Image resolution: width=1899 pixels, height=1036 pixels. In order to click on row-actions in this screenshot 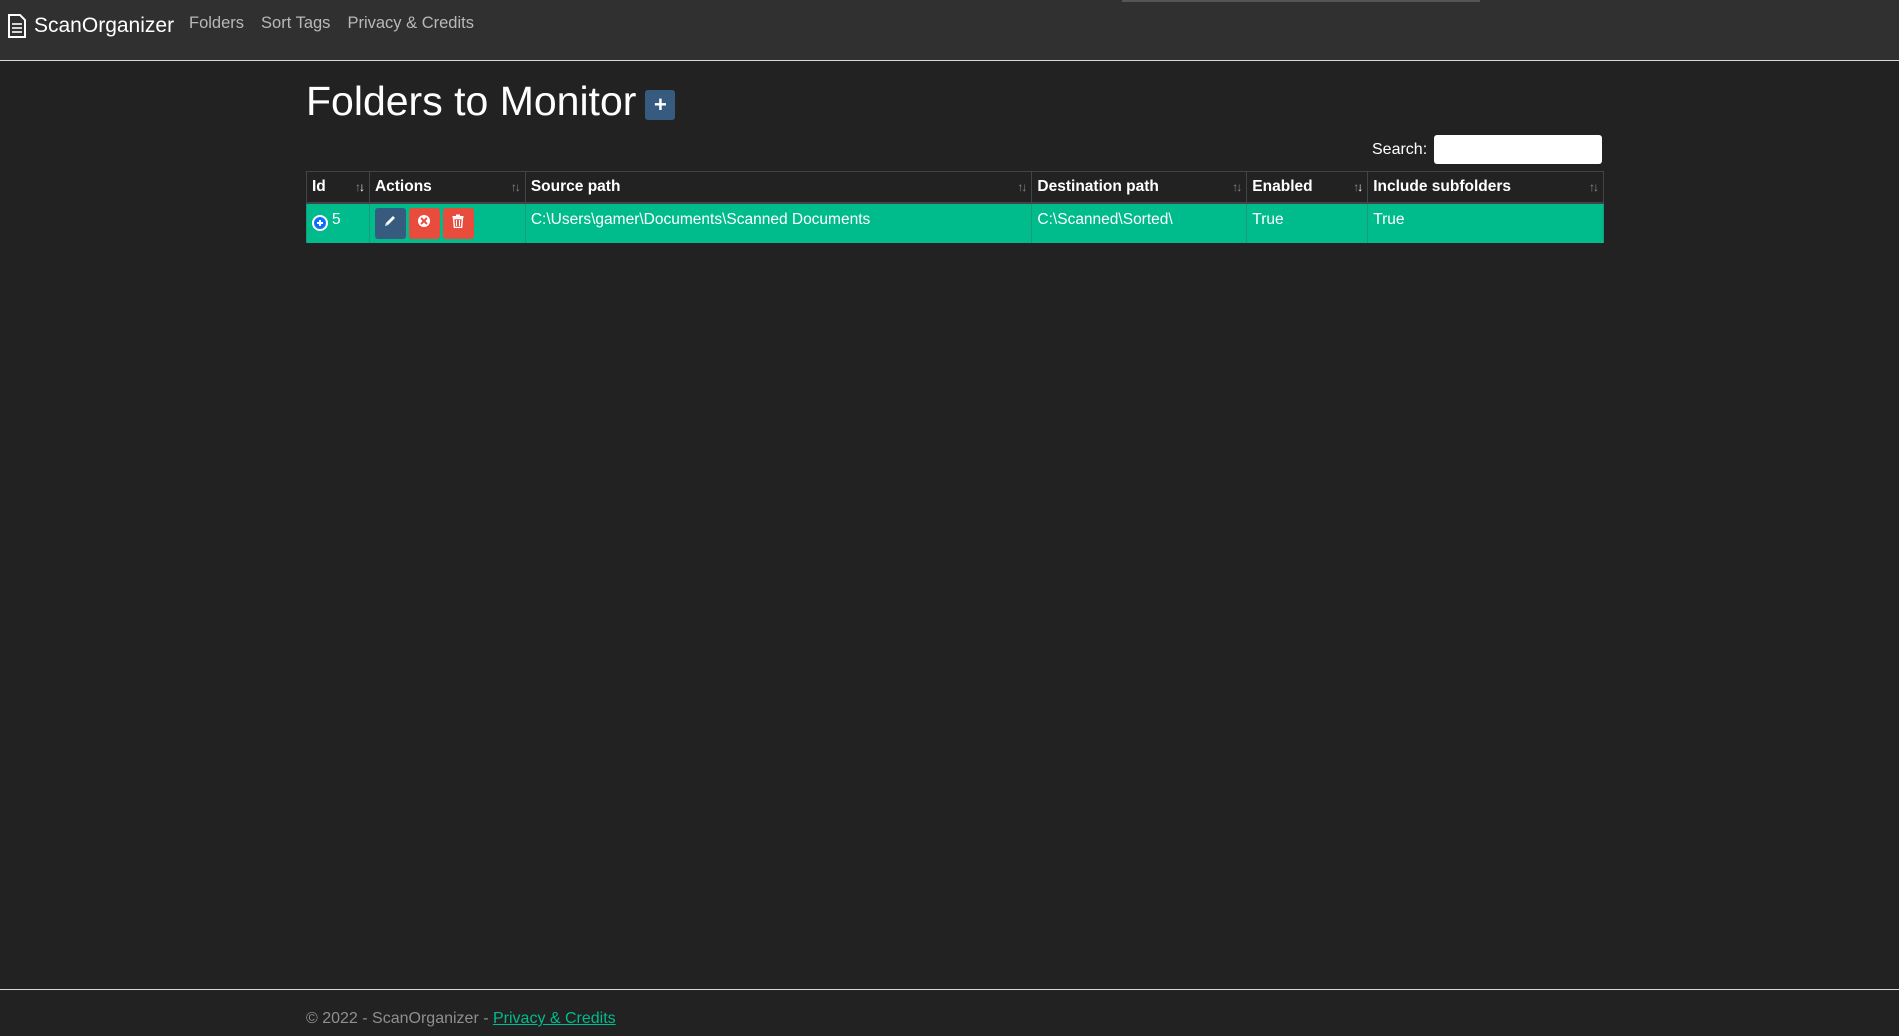, I will do `click(447, 223)`.